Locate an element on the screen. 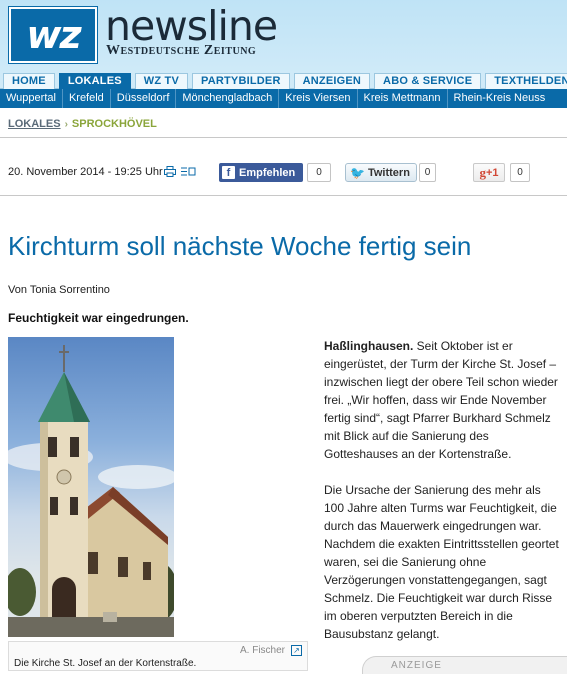 The image size is (567, 674). text-size-icon is located at coordinates (188, 171).